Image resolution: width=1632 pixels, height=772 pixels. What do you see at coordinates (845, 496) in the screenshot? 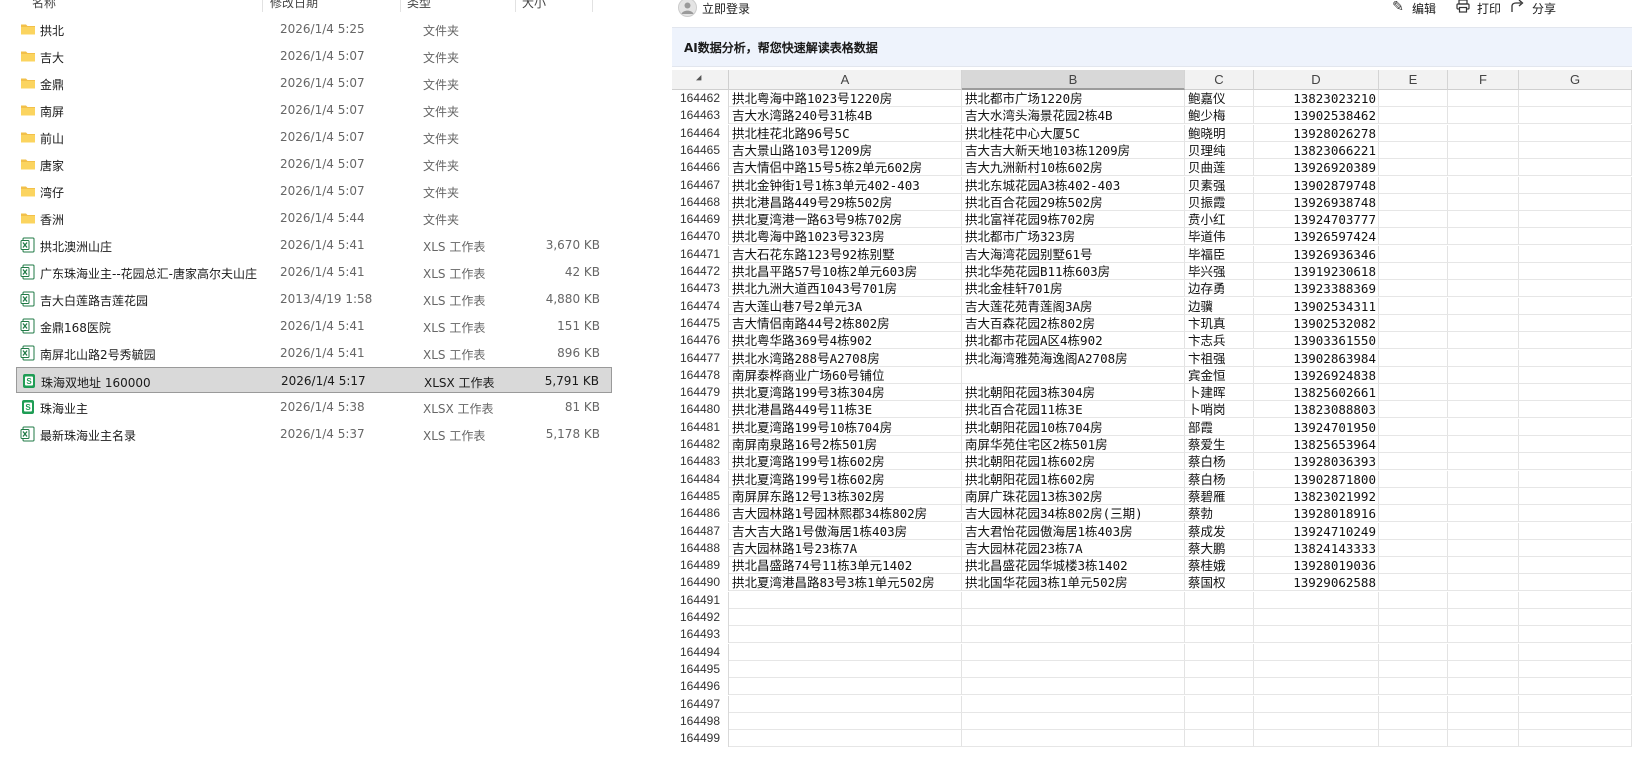
I see `cell-a: 南屏屏东路12号13栋302房` at bounding box center [845, 496].